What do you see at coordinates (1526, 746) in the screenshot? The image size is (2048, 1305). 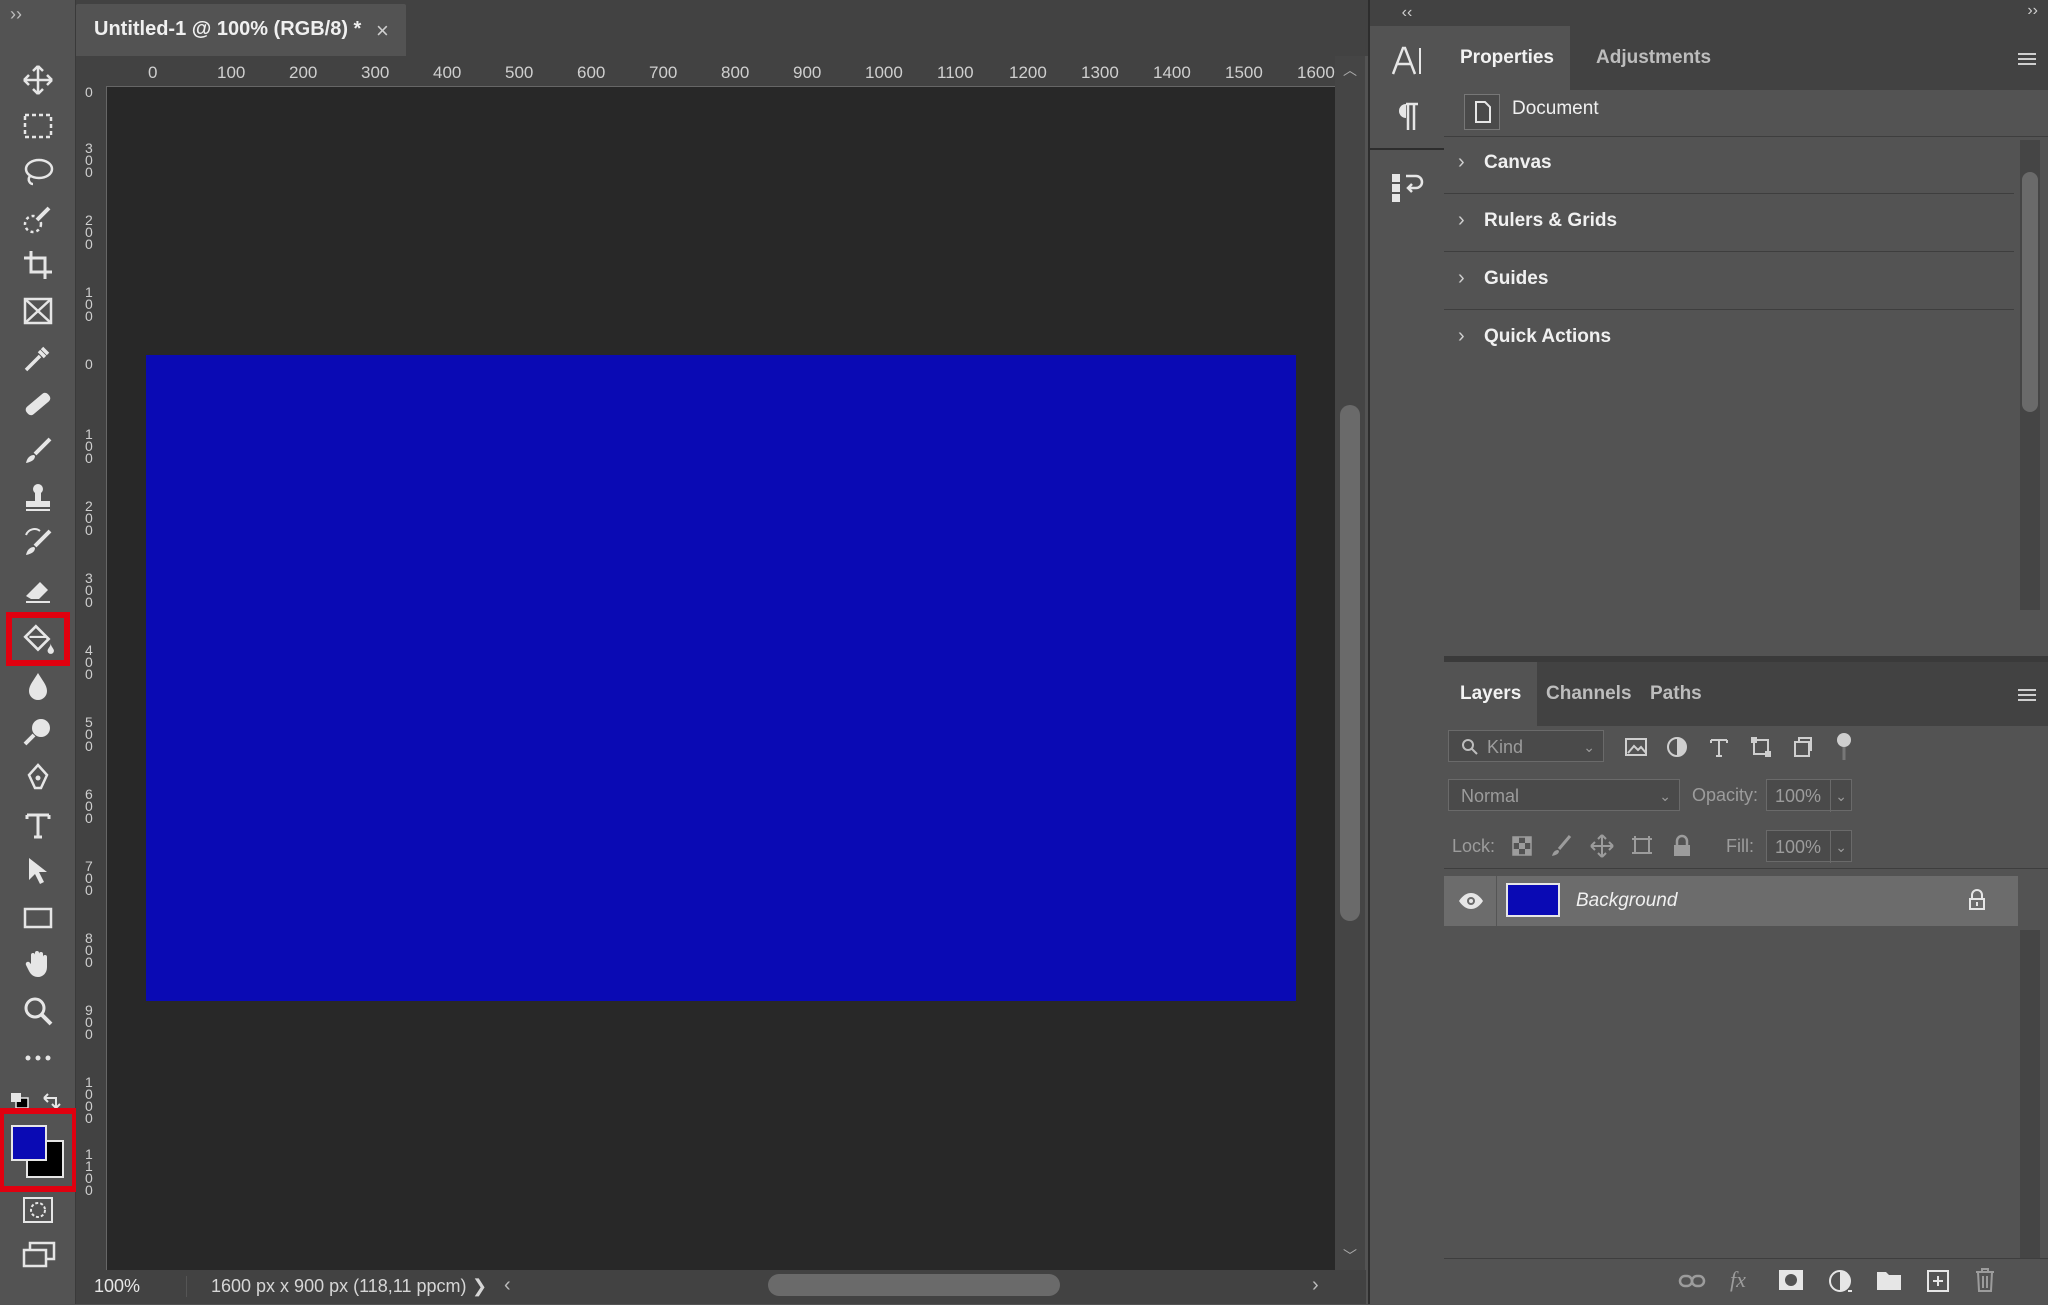 I see `layer-filter-select: Kind ⌄` at bounding box center [1526, 746].